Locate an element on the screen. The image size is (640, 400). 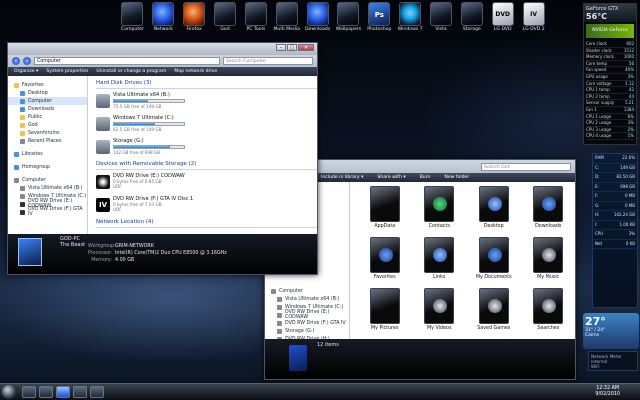
dock-item: Downloads is located at coordinates (317, 20).